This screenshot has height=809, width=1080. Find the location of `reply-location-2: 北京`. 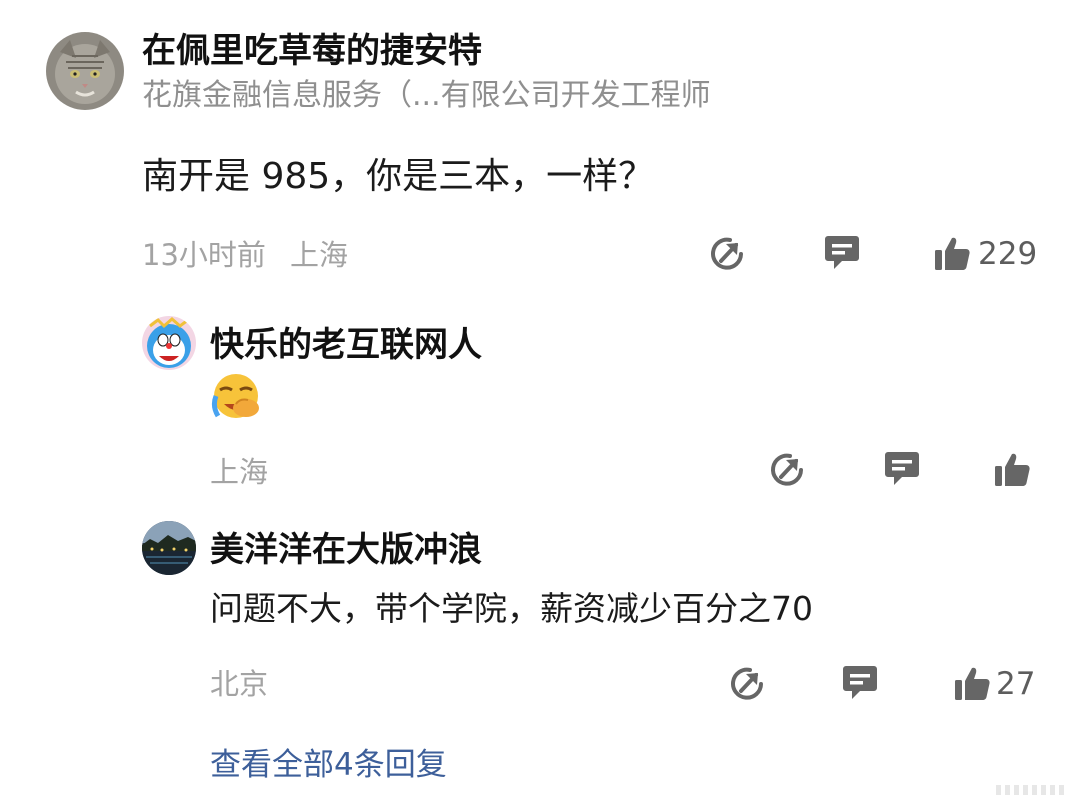

reply-location-2: 北京 is located at coordinates (239, 684).